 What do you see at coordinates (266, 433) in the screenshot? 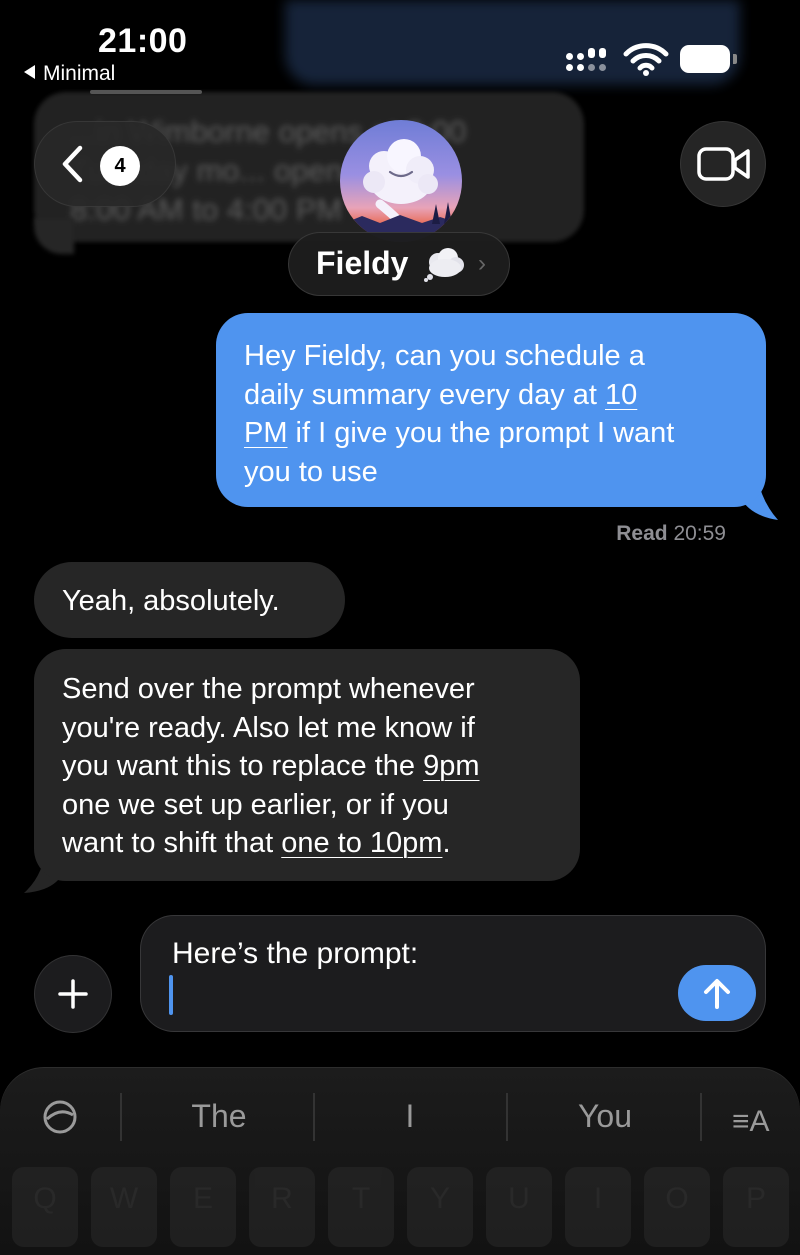
I see `time-link: PM` at bounding box center [266, 433].